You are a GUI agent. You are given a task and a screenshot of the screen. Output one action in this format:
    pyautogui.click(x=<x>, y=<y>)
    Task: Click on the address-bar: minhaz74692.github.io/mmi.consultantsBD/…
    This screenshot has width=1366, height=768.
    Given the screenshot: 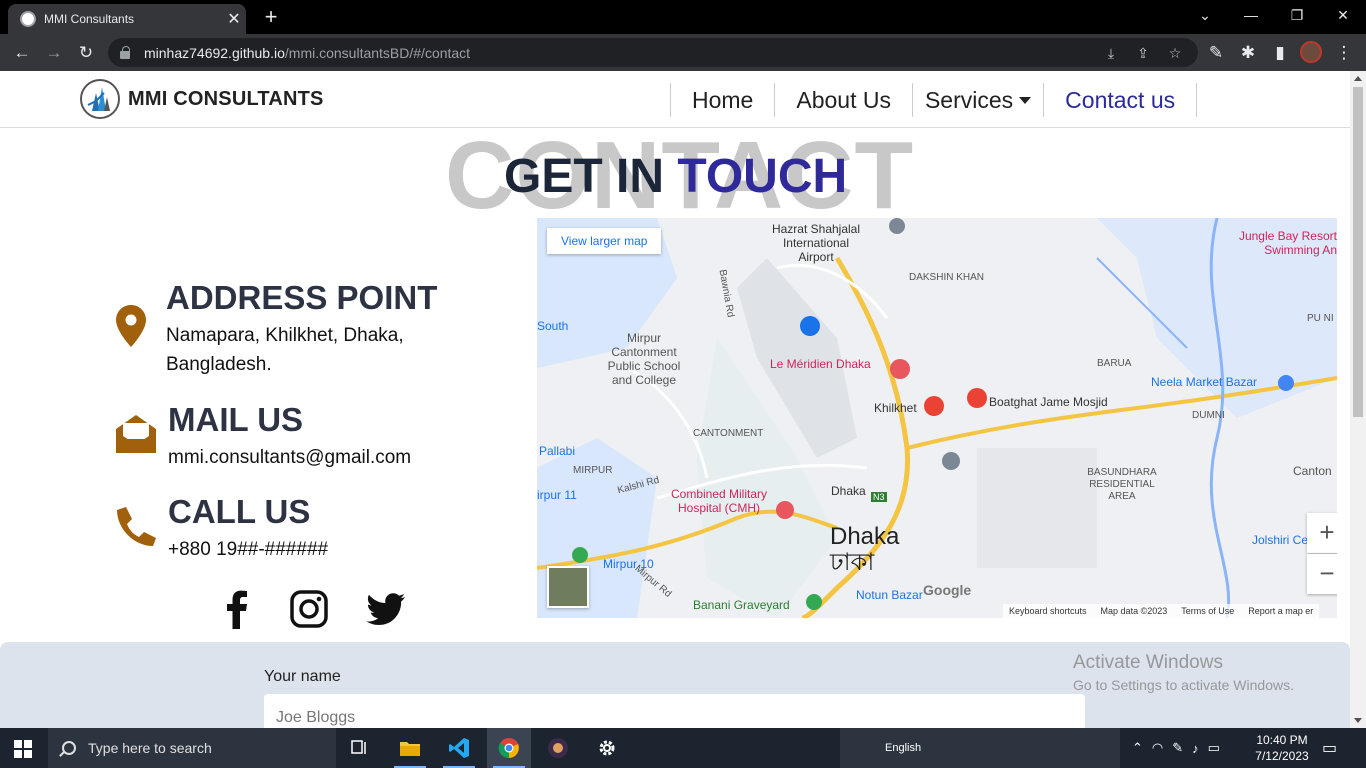 What is the action you would take?
    pyautogui.click(x=653, y=52)
    